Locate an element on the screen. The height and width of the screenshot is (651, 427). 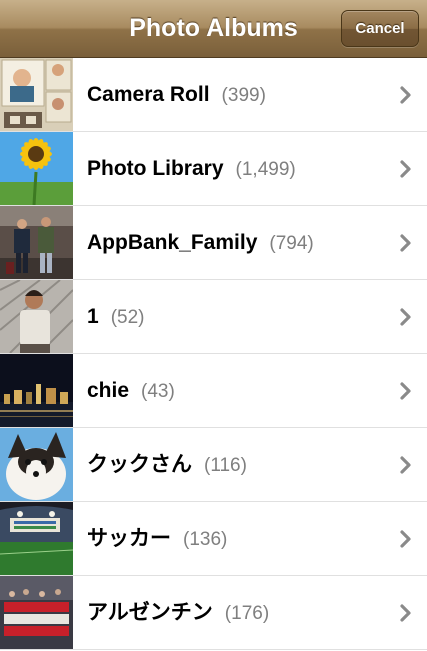
album-name: 1 is located at coordinates (93, 316).